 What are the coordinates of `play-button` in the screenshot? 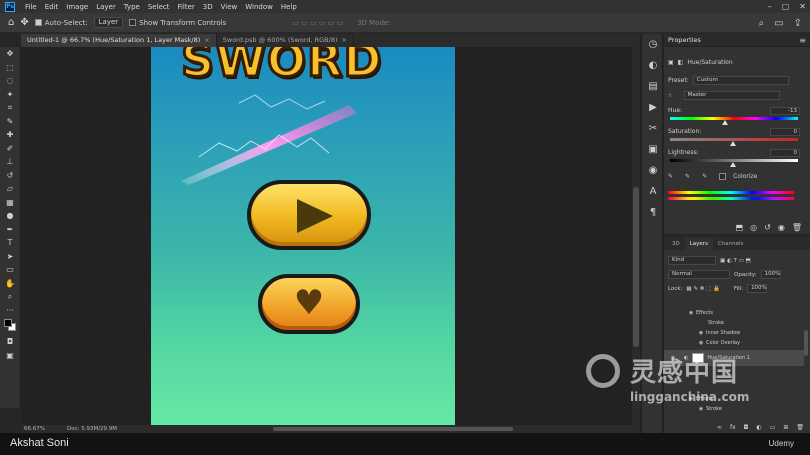 It's located at (309, 215).